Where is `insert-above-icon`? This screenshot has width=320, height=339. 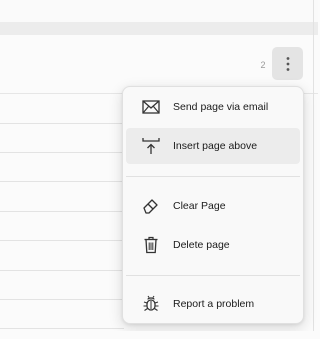 insert-above-icon is located at coordinates (151, 146).